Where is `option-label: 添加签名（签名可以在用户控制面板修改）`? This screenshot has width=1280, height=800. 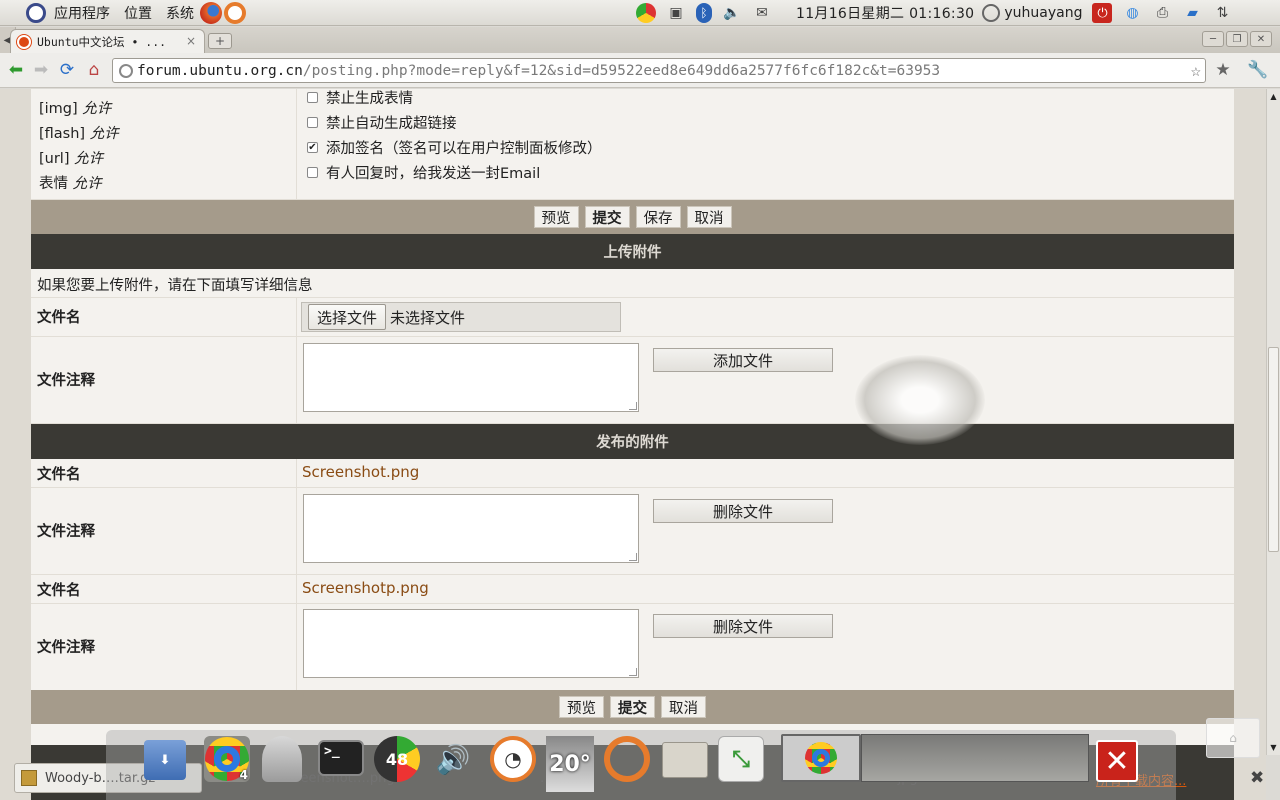 option-label: 添加签名（签名可以在用户控制面板修改） is located at coordinates (464, 149).